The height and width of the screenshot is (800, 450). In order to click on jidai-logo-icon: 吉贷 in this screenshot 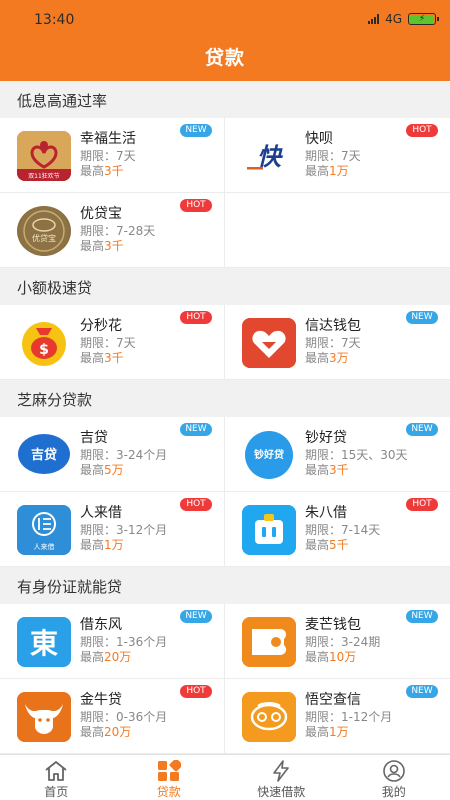, I will do `click(44, 455)`.